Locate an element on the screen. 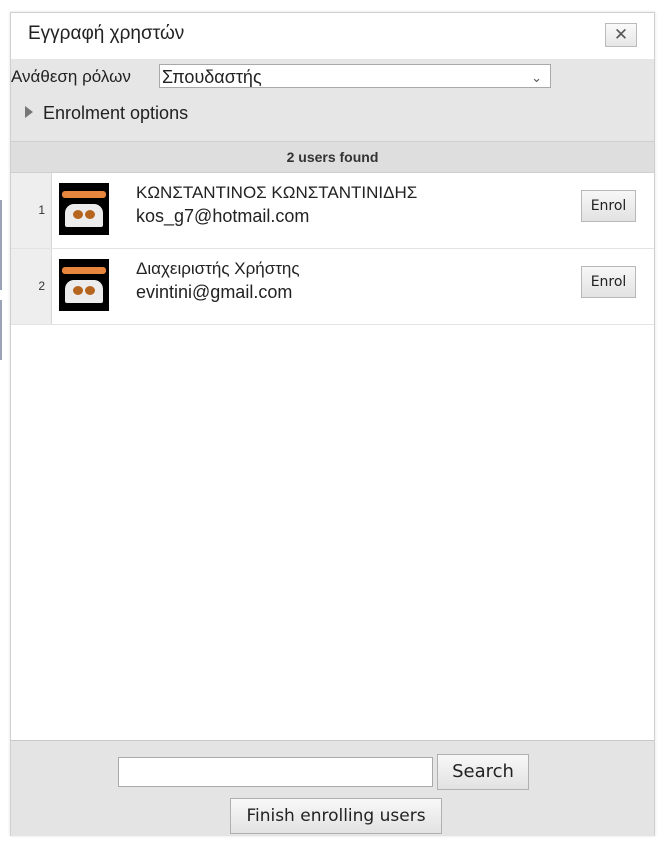  search-button: Search is located at coordinates (483, 772).